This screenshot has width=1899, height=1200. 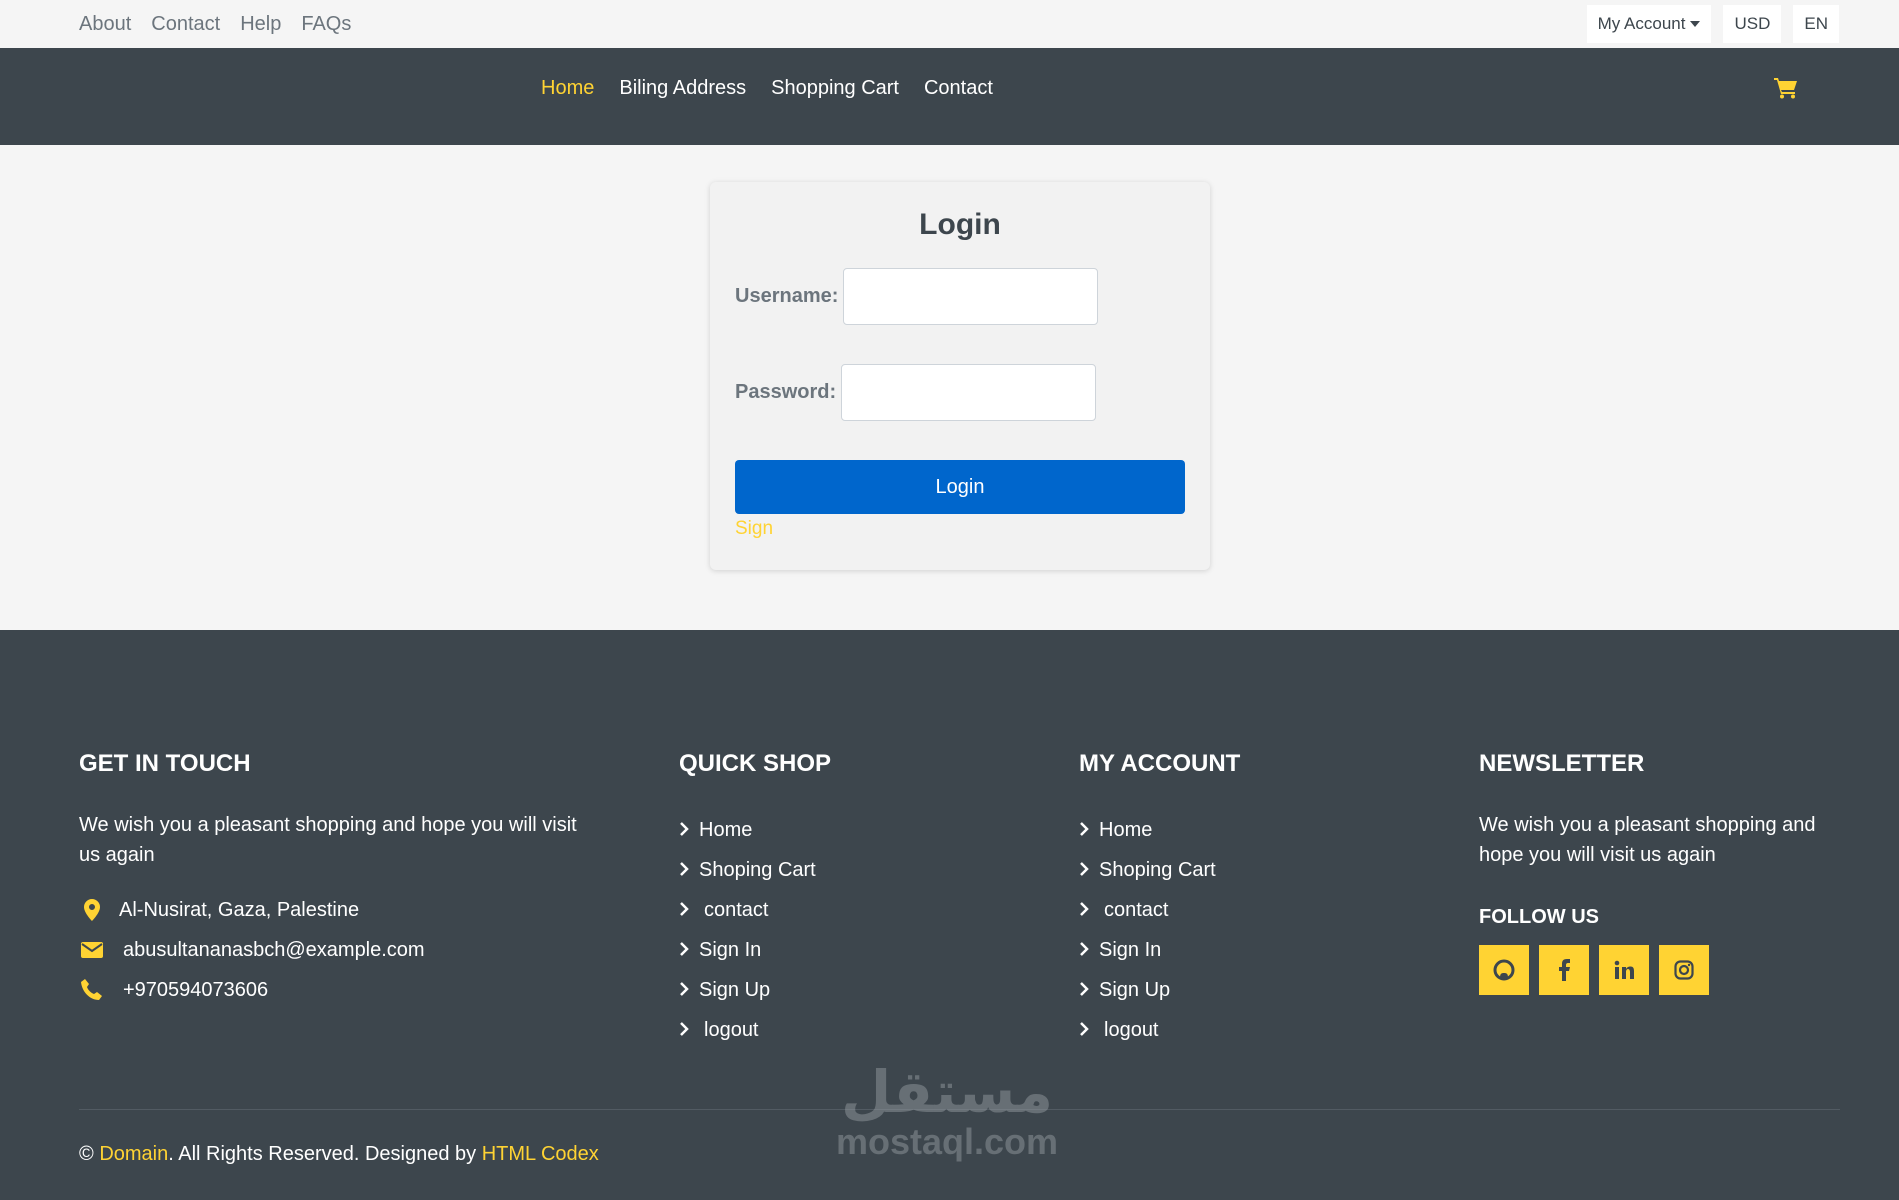 What do you see at coordinates (196, 989) in the screenshot?
I see `phone-text: +970594073606` at bounding box center [196, 989].